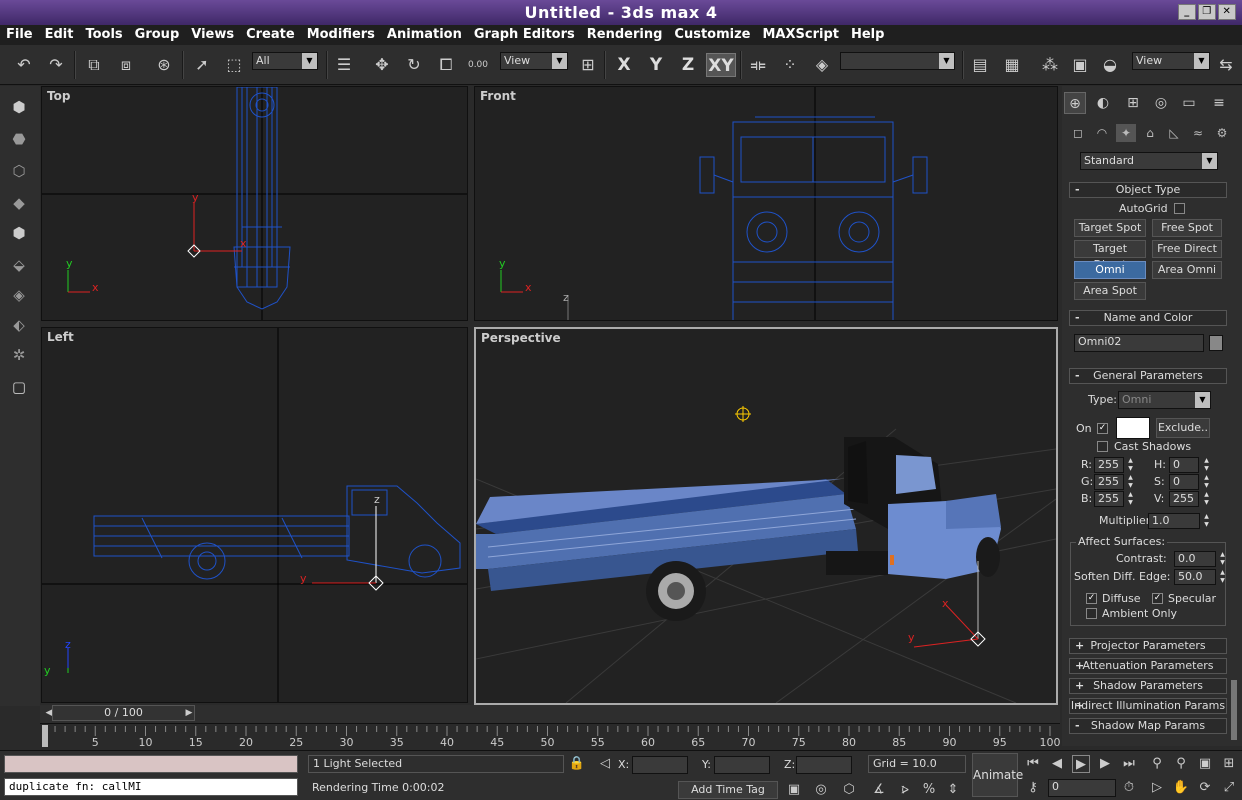  I want to click on shadow-map-params-rollout: - Shadow Map Params, so click(1148, 726).